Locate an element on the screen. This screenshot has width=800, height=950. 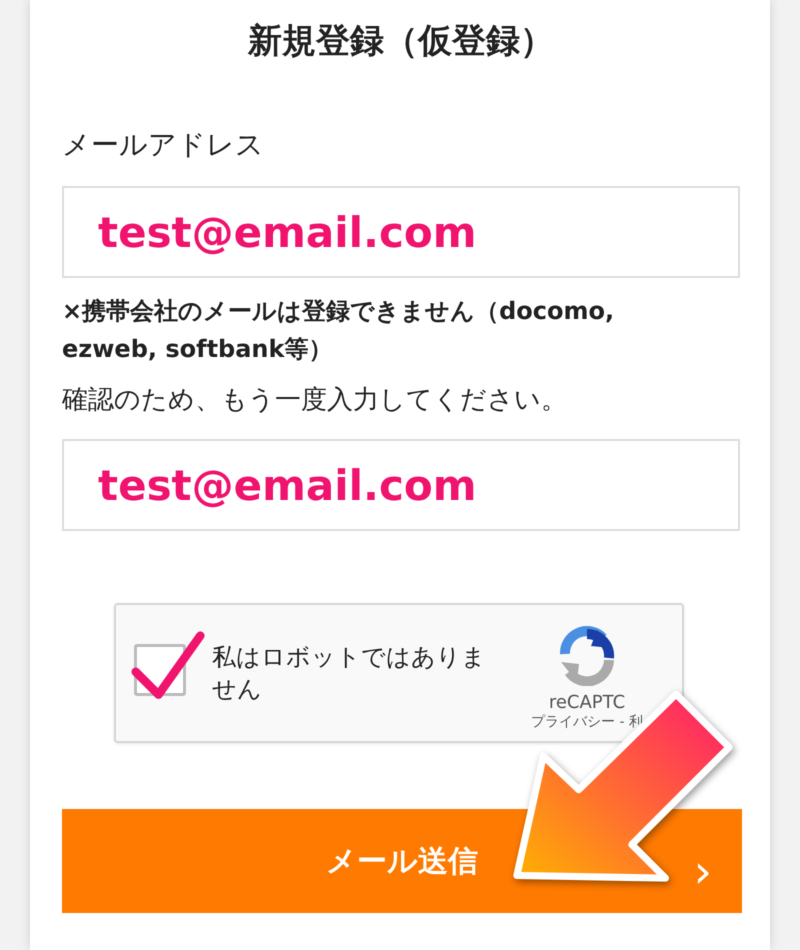
email-field: test@email.com is located at coordinates (401, 232).